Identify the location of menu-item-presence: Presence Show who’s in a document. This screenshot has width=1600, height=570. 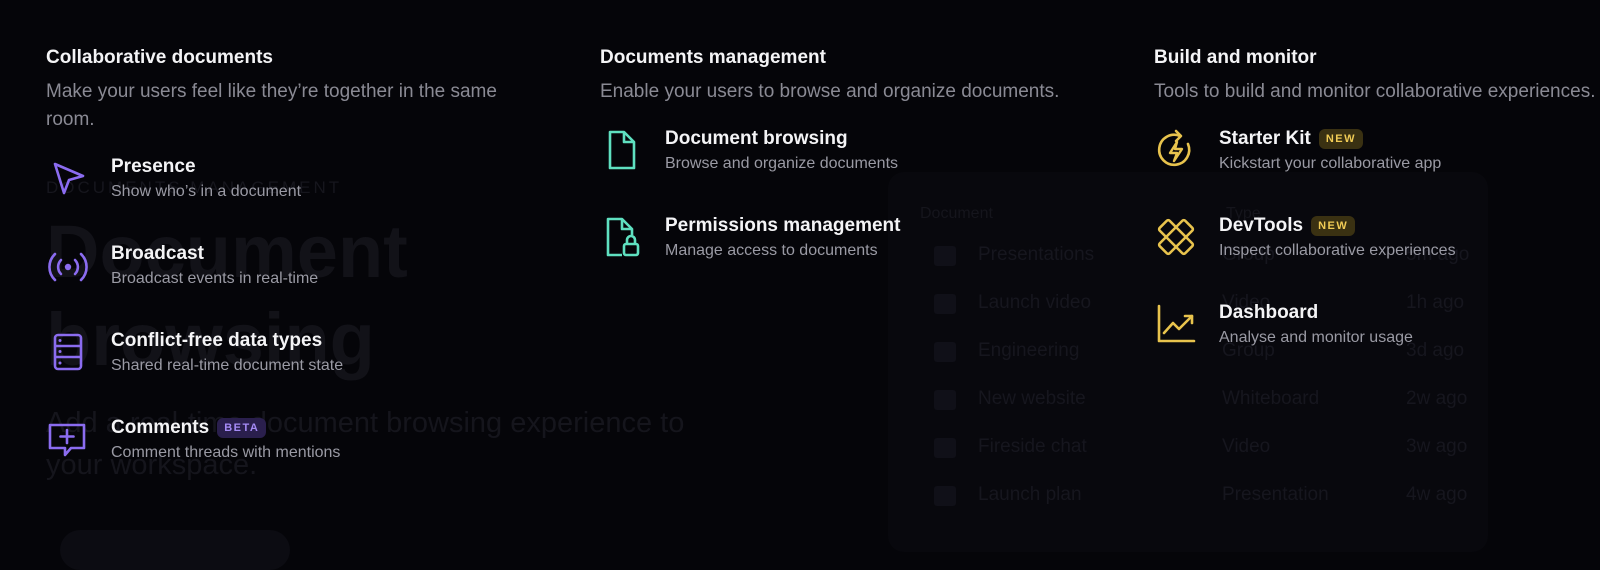
(296, 197).